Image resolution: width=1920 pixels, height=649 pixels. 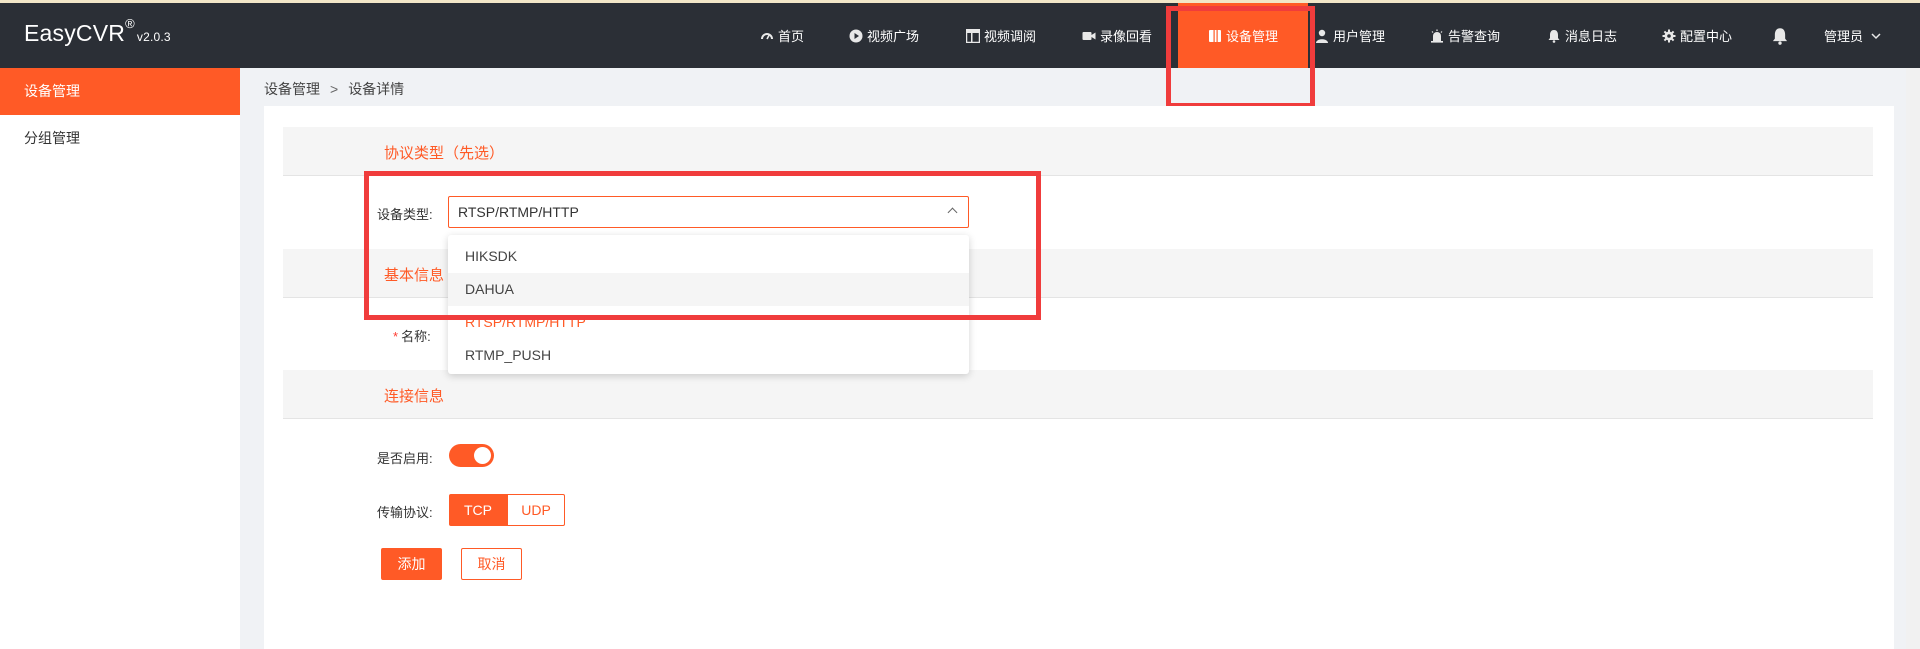 I want to click on page-scrollbar, so click(x=1913, y=358).